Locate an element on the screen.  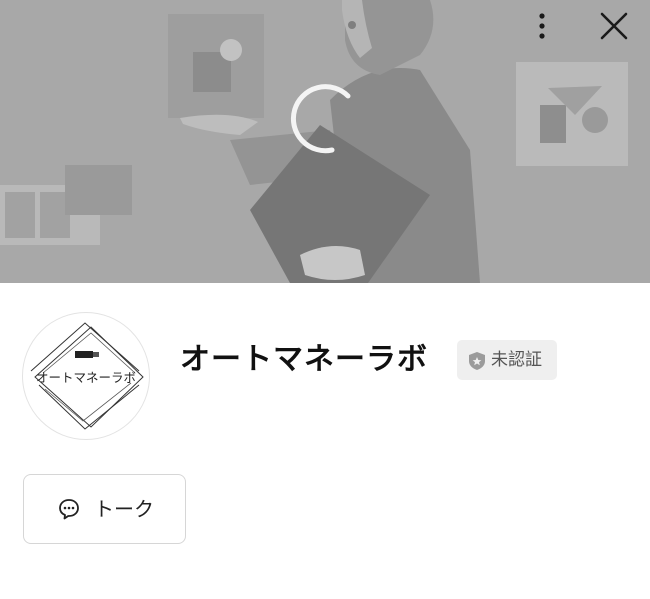
chat-bubble-icon is located at coordinates (69, 509).